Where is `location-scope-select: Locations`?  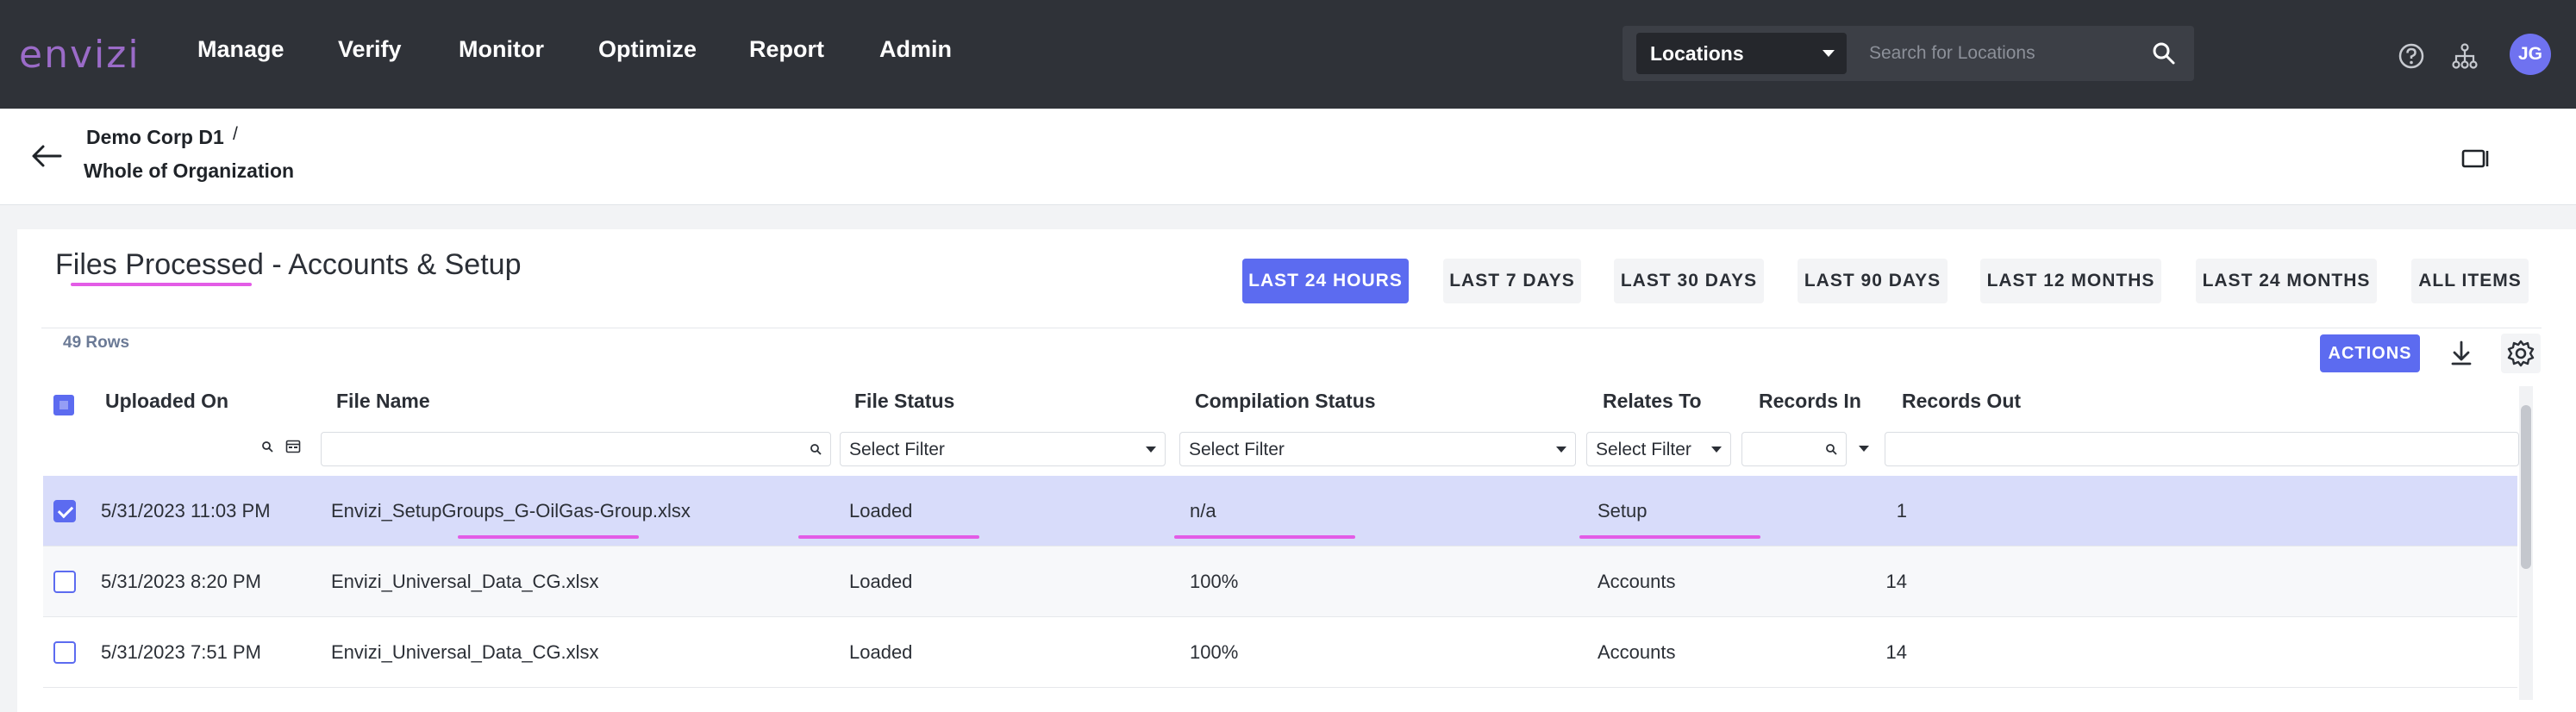 location-scope-select: Locations is located at coordinates (1741, 53).